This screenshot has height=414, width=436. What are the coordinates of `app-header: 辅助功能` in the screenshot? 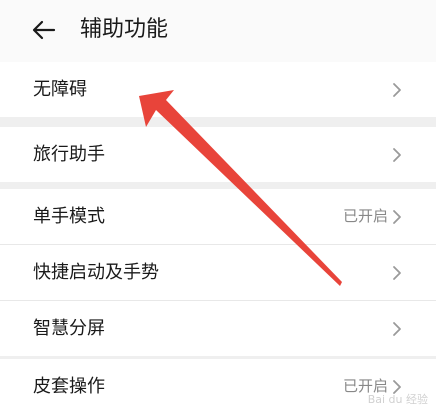 It's located at (218, 31).